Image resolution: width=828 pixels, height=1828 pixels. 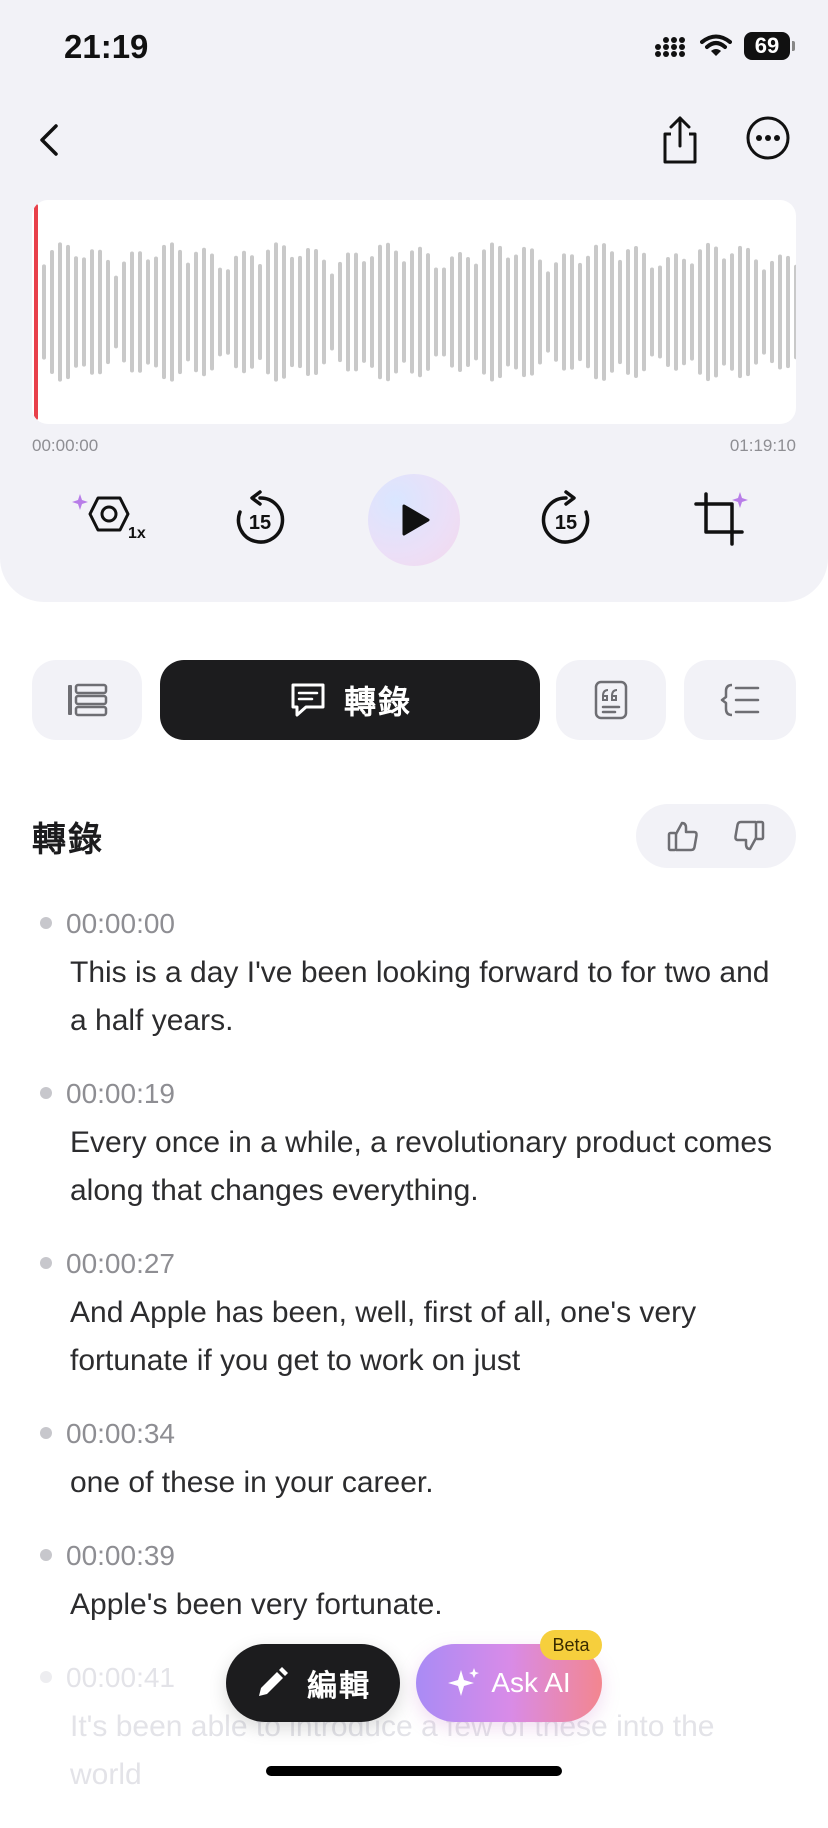 I want to click on entry-timestamp: 00:00:39, so click(x=423, y=1556).